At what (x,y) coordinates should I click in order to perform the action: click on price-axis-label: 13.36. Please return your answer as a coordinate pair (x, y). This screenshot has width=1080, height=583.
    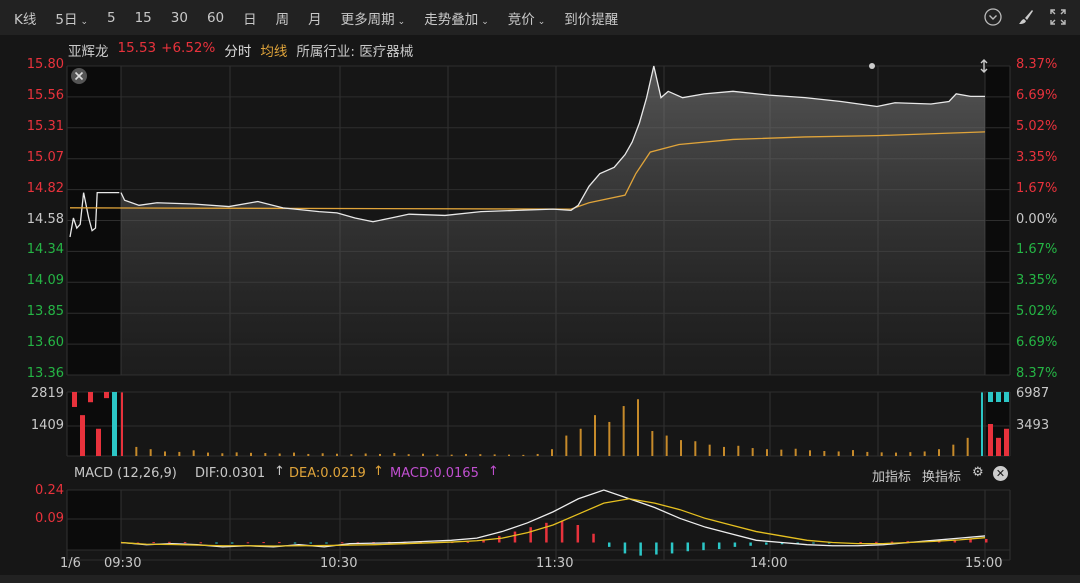
    Looking at the image, I should click on (45, 373).